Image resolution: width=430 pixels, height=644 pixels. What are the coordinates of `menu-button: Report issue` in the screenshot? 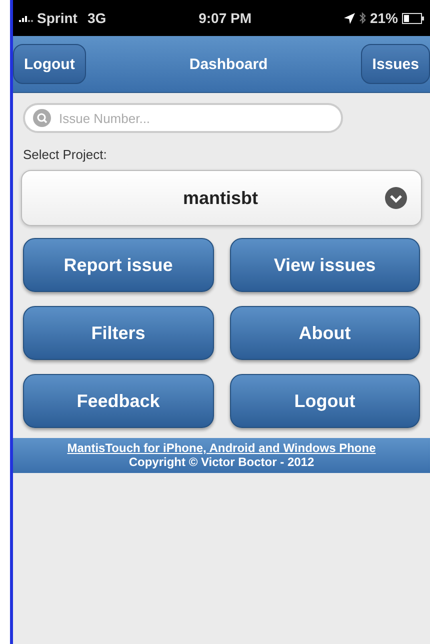 It's located at (118, 265).